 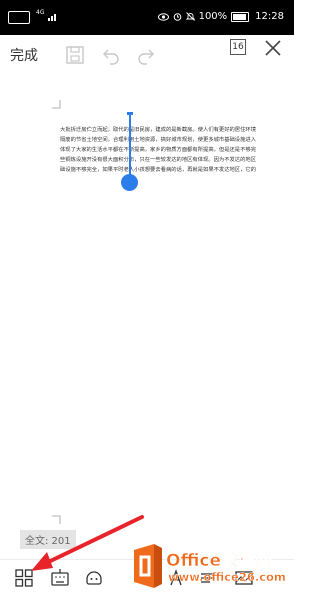 What do you see at coordinates (87, 543) in the screenshot?
I see `annotation-arrow` at bounding box center [87, 543].